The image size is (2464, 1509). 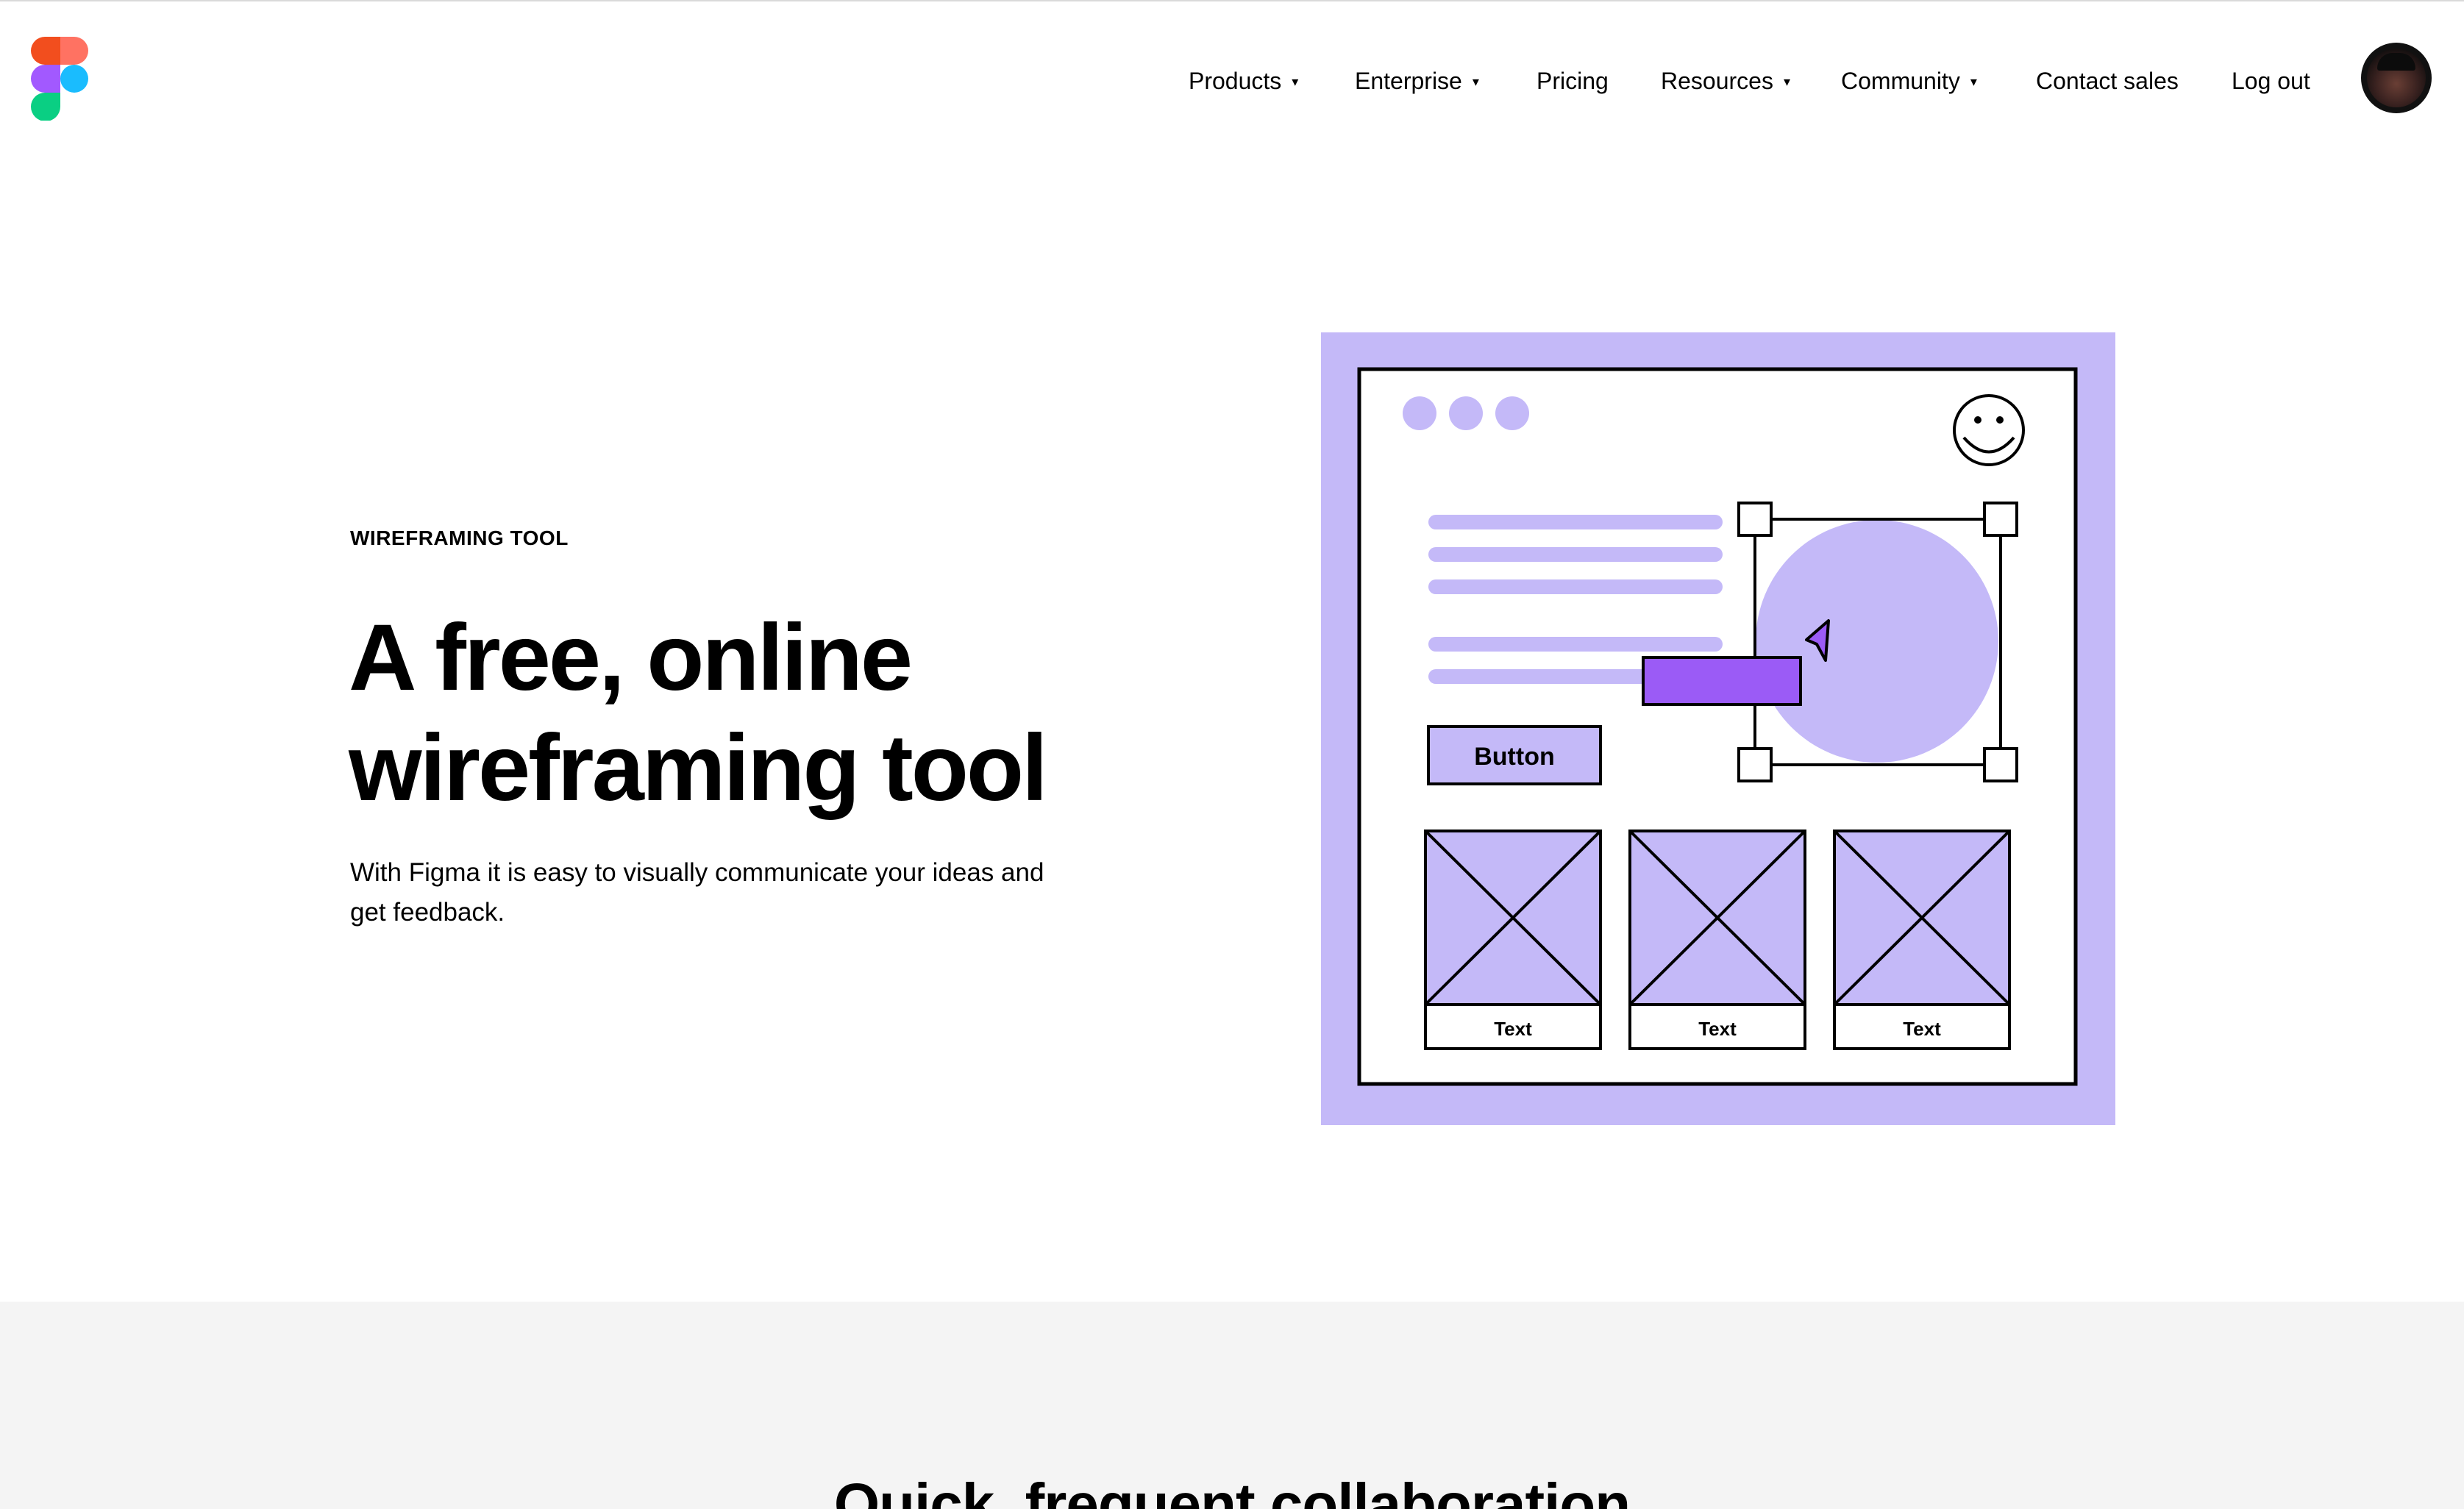 I want to click on nav-resources: Resources ▾, so click(x=1725, y=81).